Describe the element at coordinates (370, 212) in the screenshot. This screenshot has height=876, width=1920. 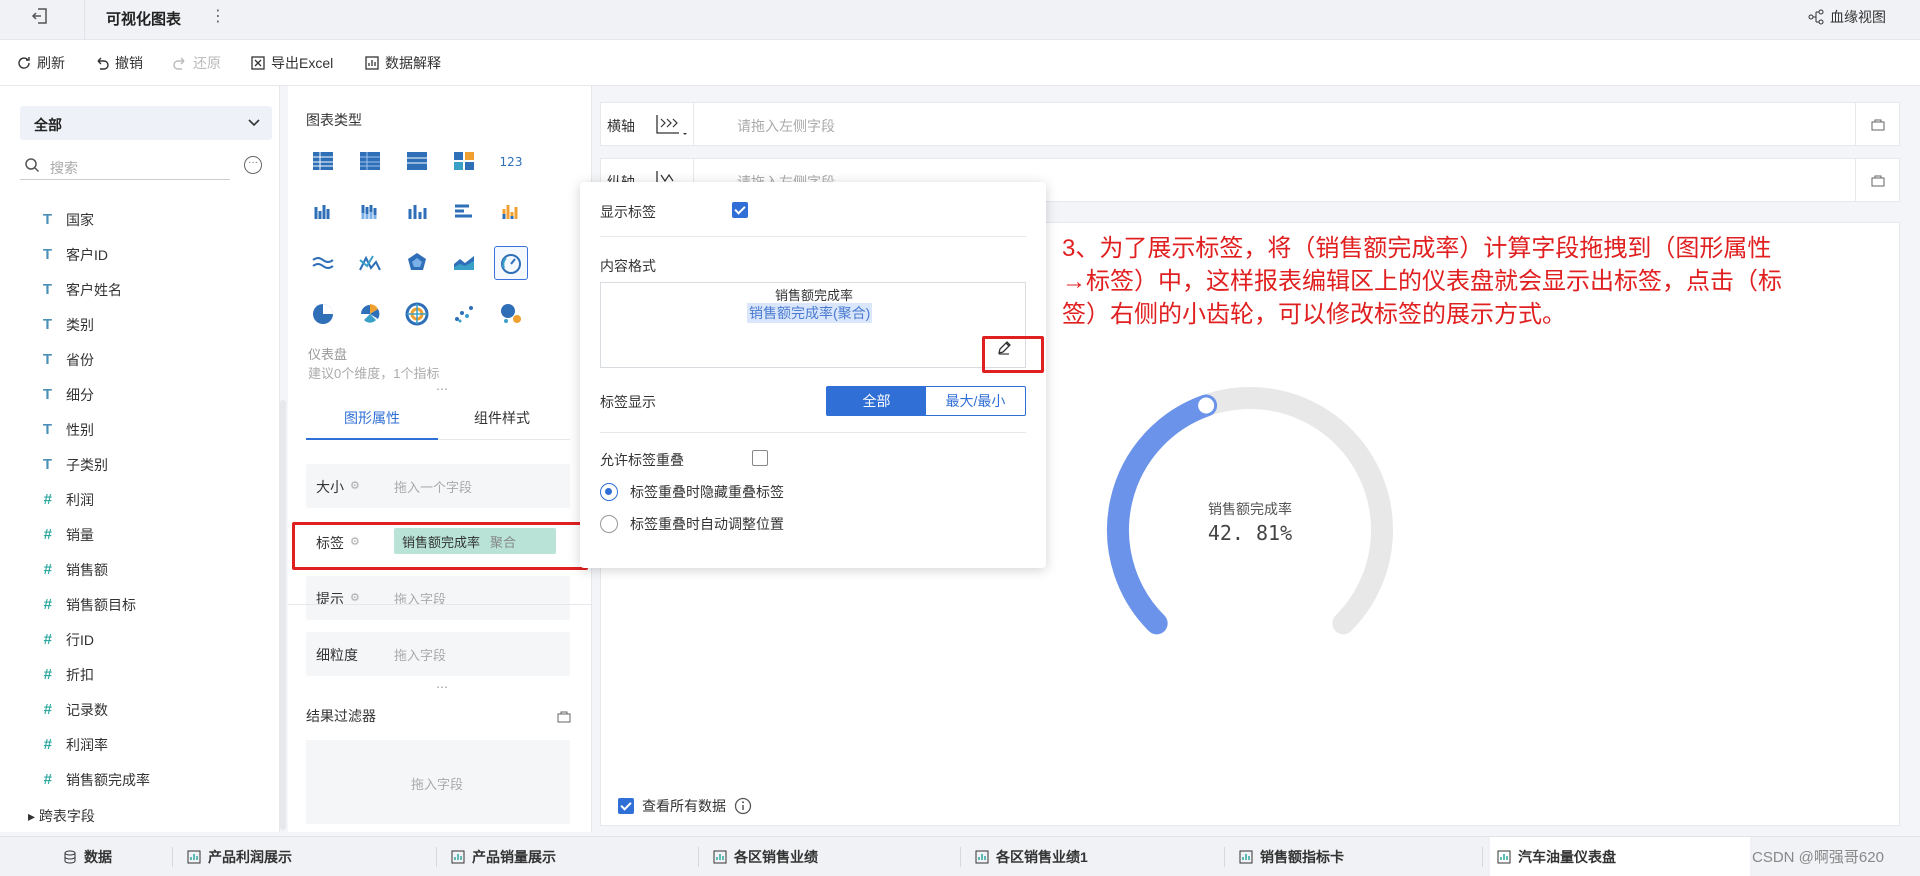
I see `stacked-bar-icon` at that location.